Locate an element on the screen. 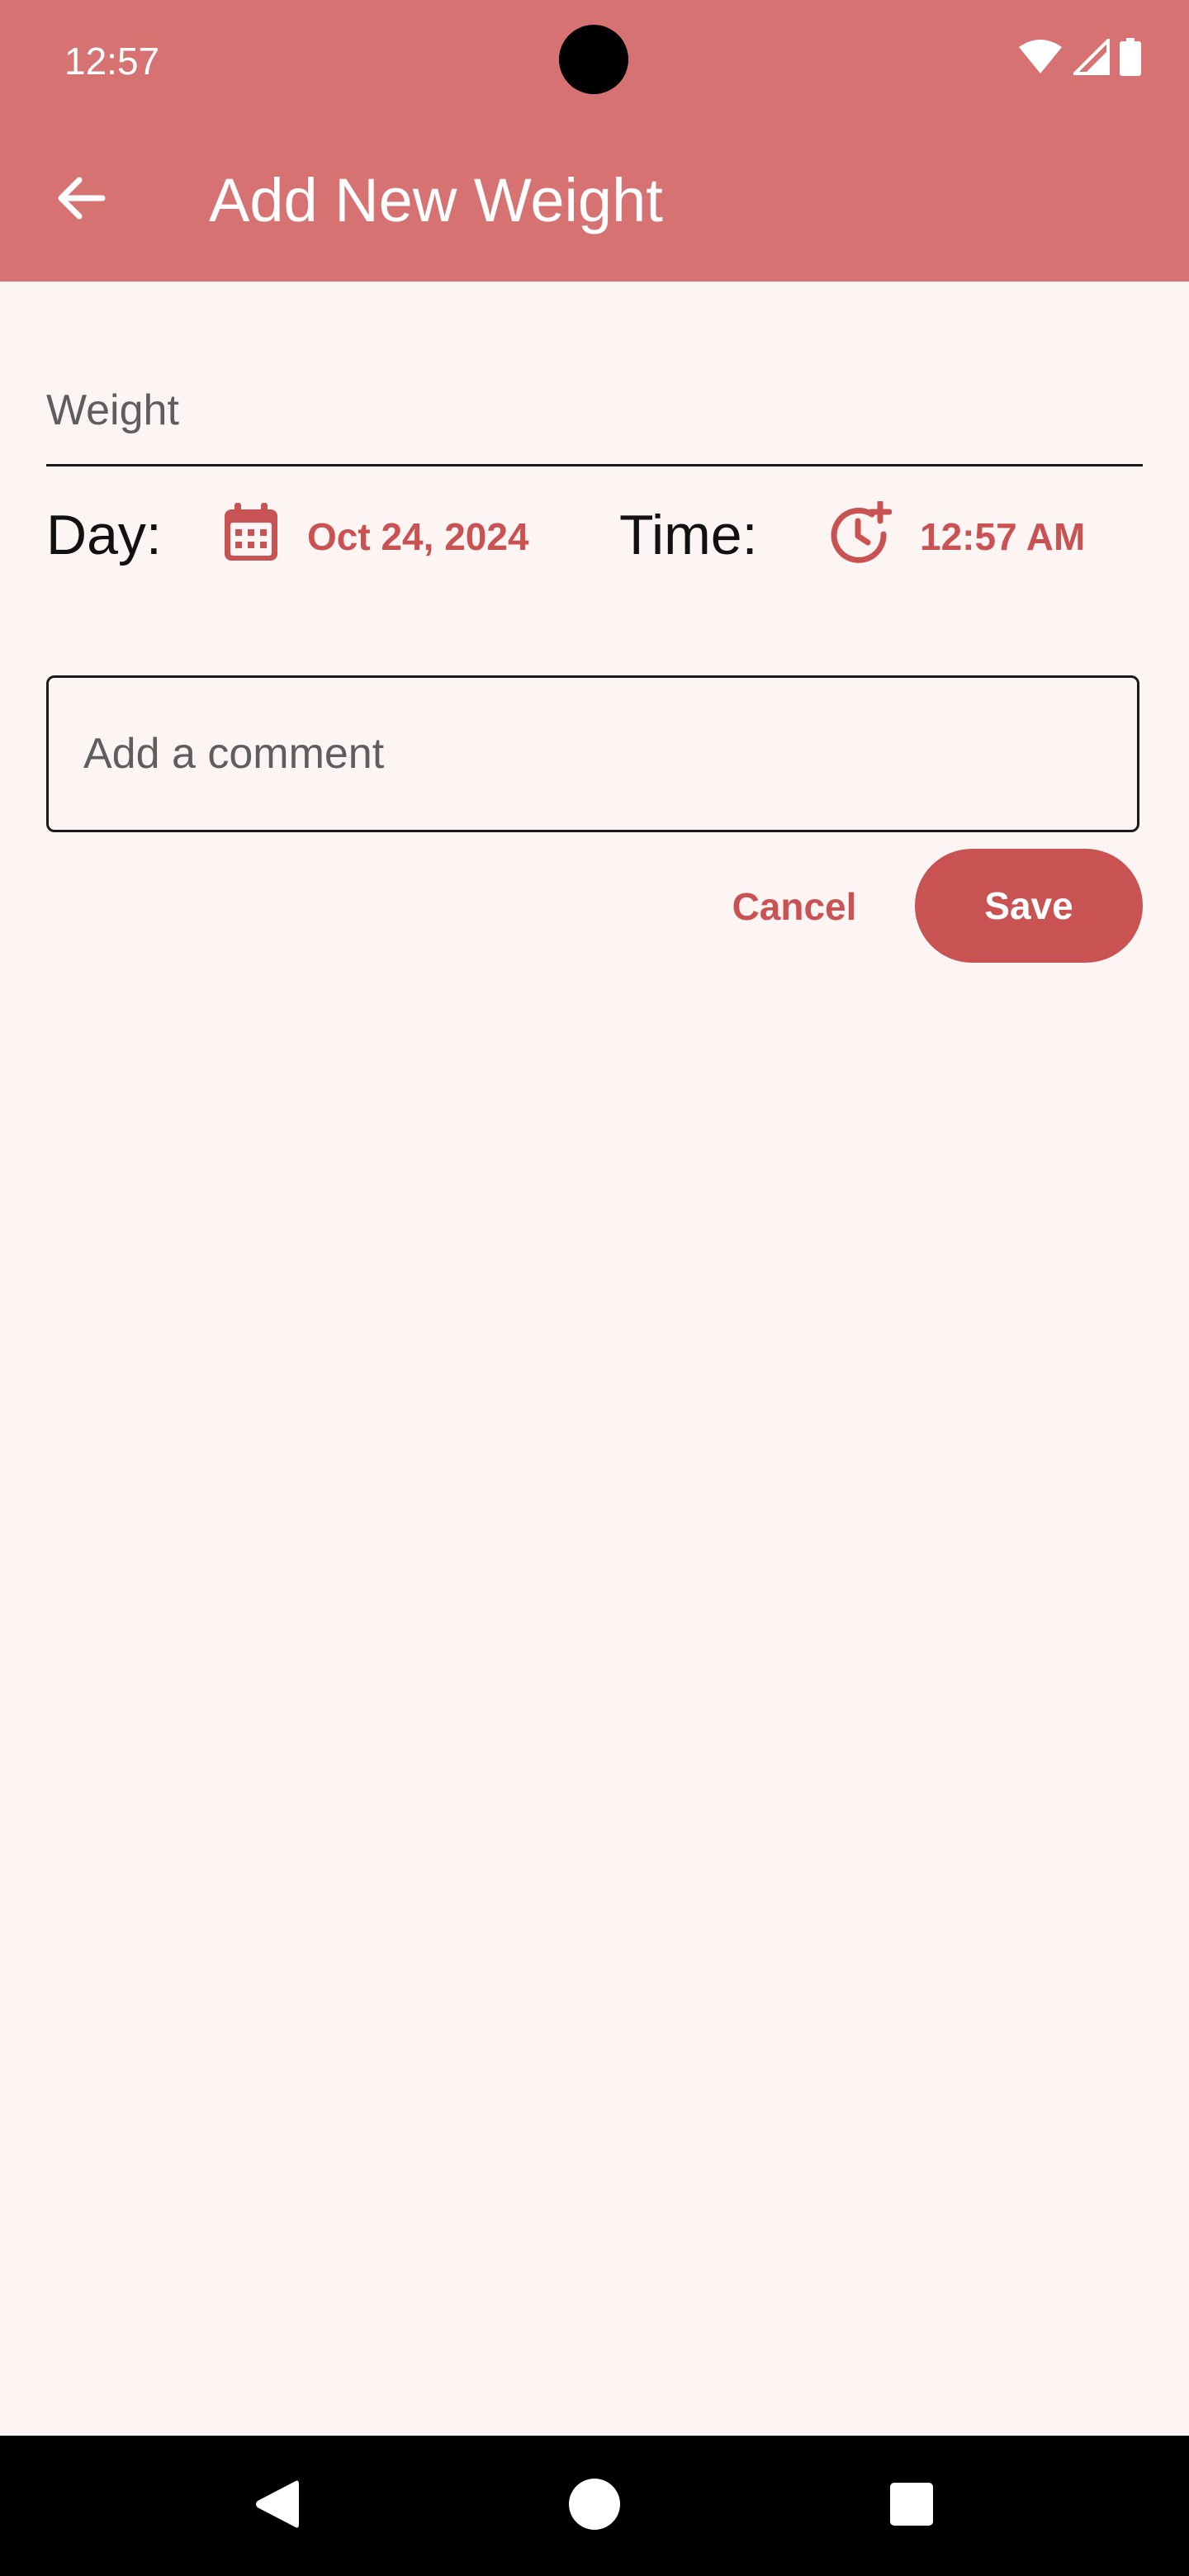 This screenshot has height=2576, width=1189. nav-recents-button is located at coordinates (912, 2506).